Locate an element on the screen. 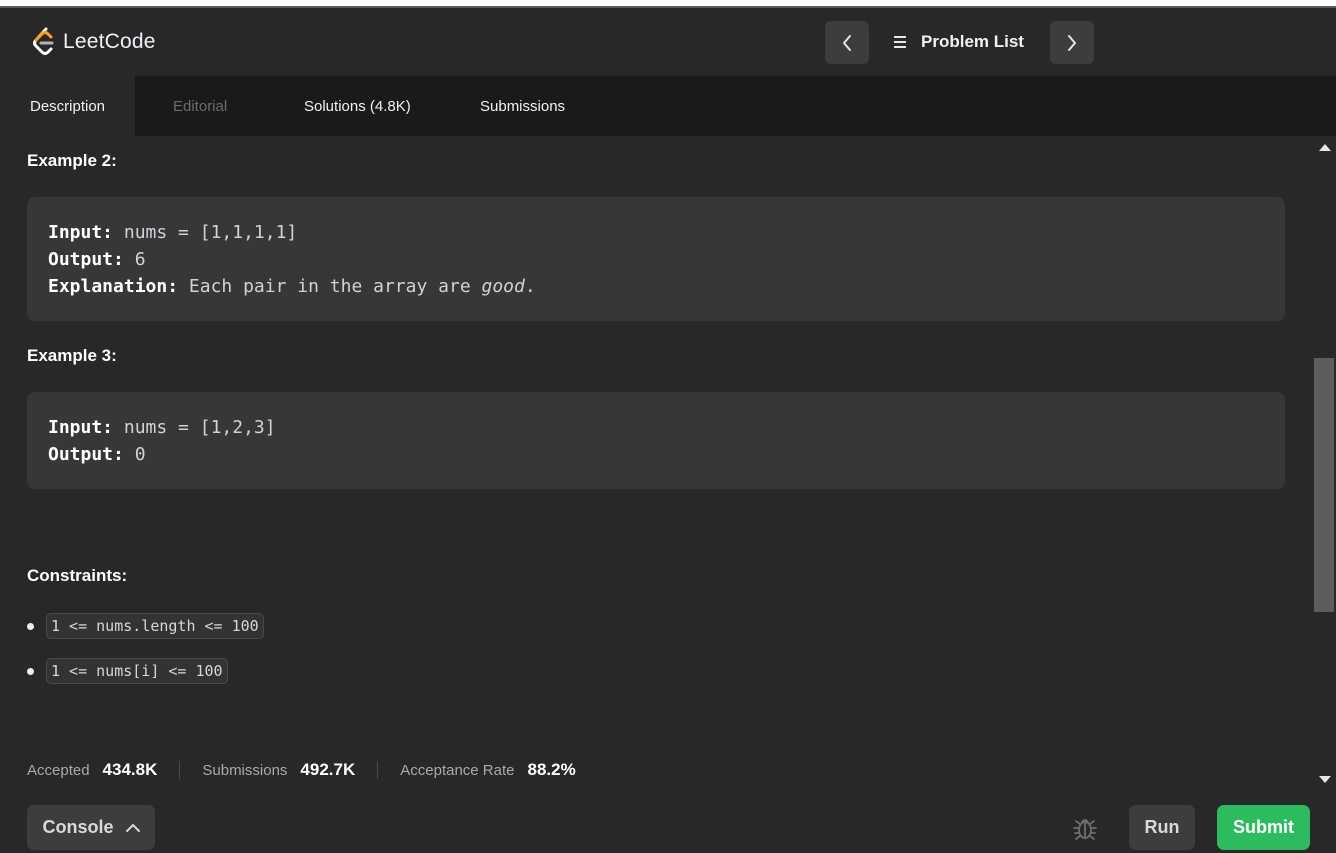 The width and height of the screenshot is (1336, 853). submissions-label: Submissions is located at coordinates (245, 770).